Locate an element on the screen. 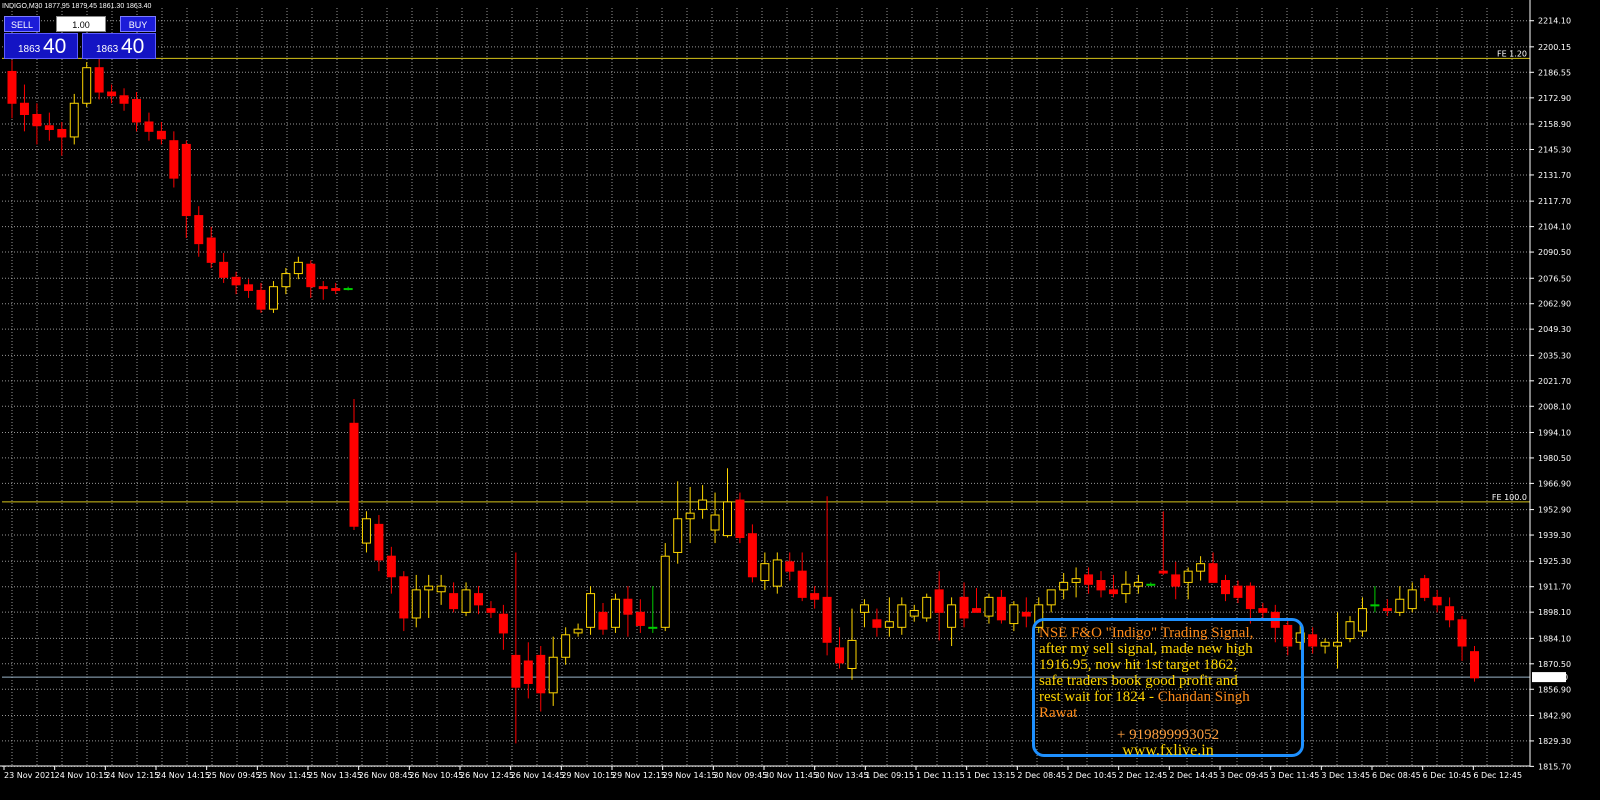 This screenshot has width=1600, height=800. y-tick-label: 2090.50 is located at coordinates (1554, 252).